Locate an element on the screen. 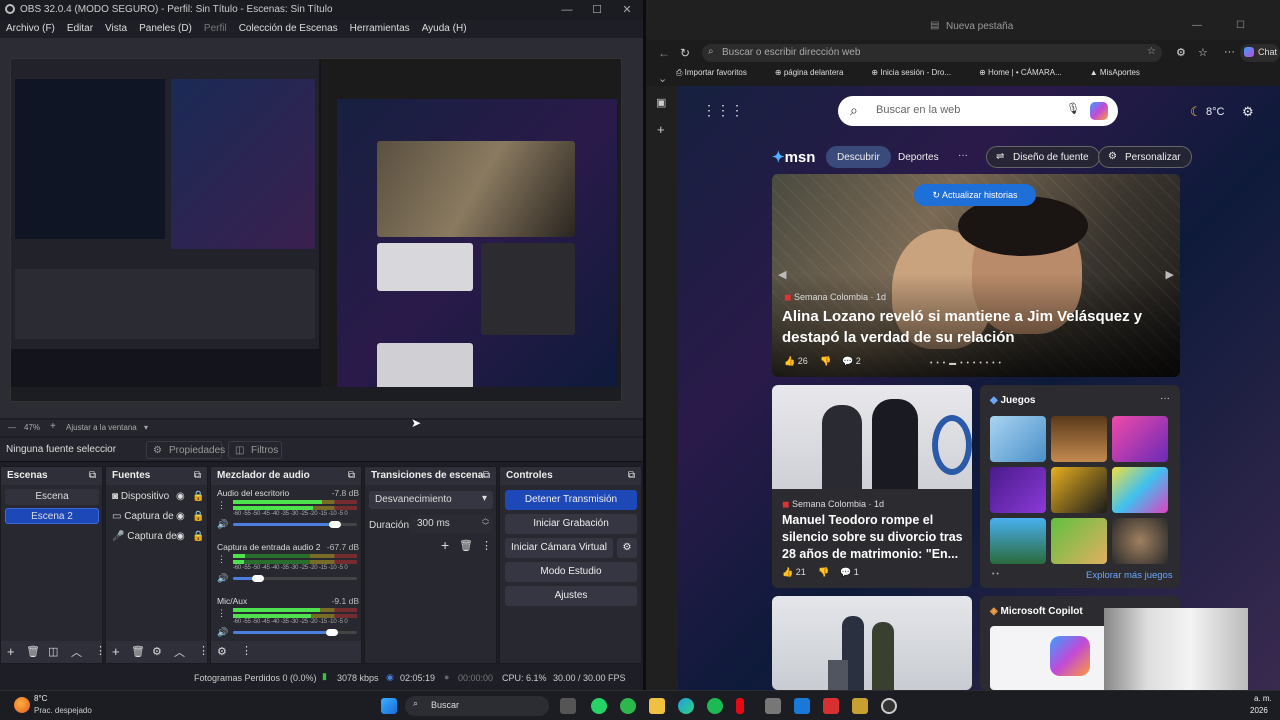  taskbar-search: ⌕ Buscar is located at coordinates (477, 706).